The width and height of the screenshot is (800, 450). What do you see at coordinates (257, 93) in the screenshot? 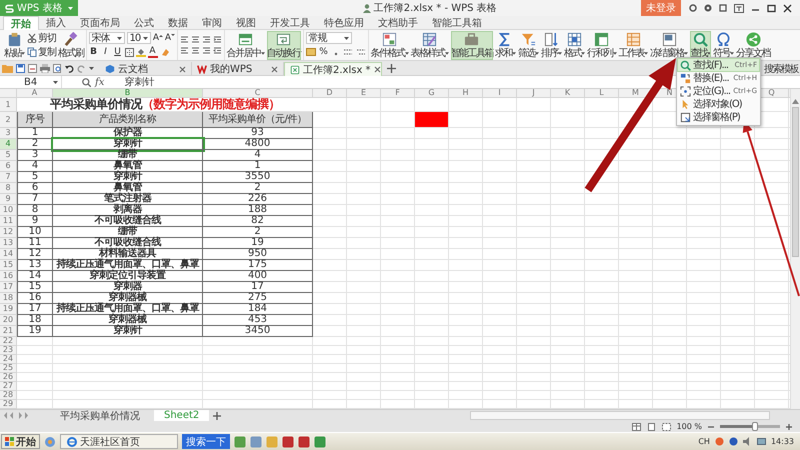
I see `column-header: C` at bounding box center [257, 93].